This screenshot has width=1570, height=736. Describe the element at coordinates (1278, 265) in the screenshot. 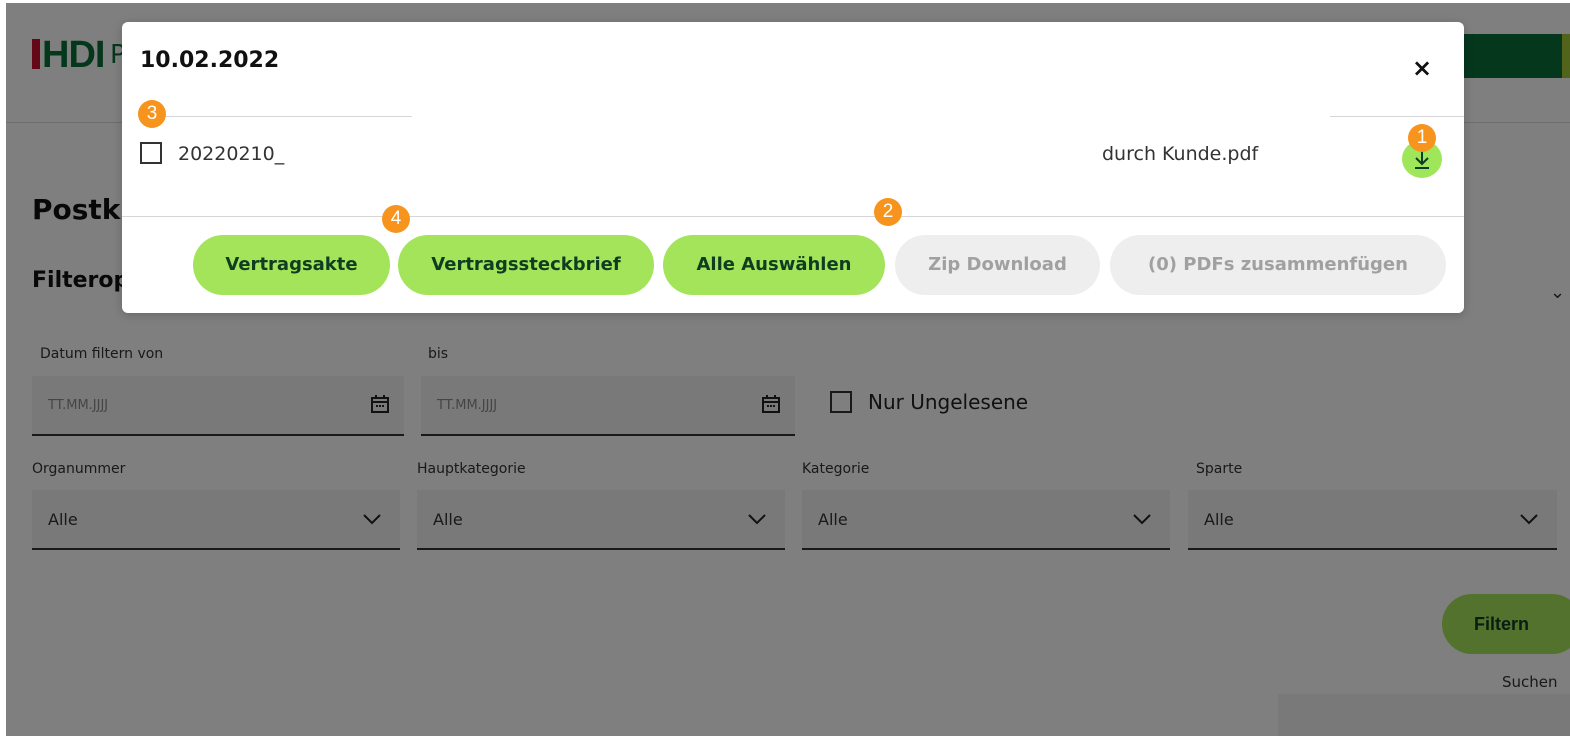

I see `merge-pdfs-button: (0) PDFs zusammenfügen` at that location.